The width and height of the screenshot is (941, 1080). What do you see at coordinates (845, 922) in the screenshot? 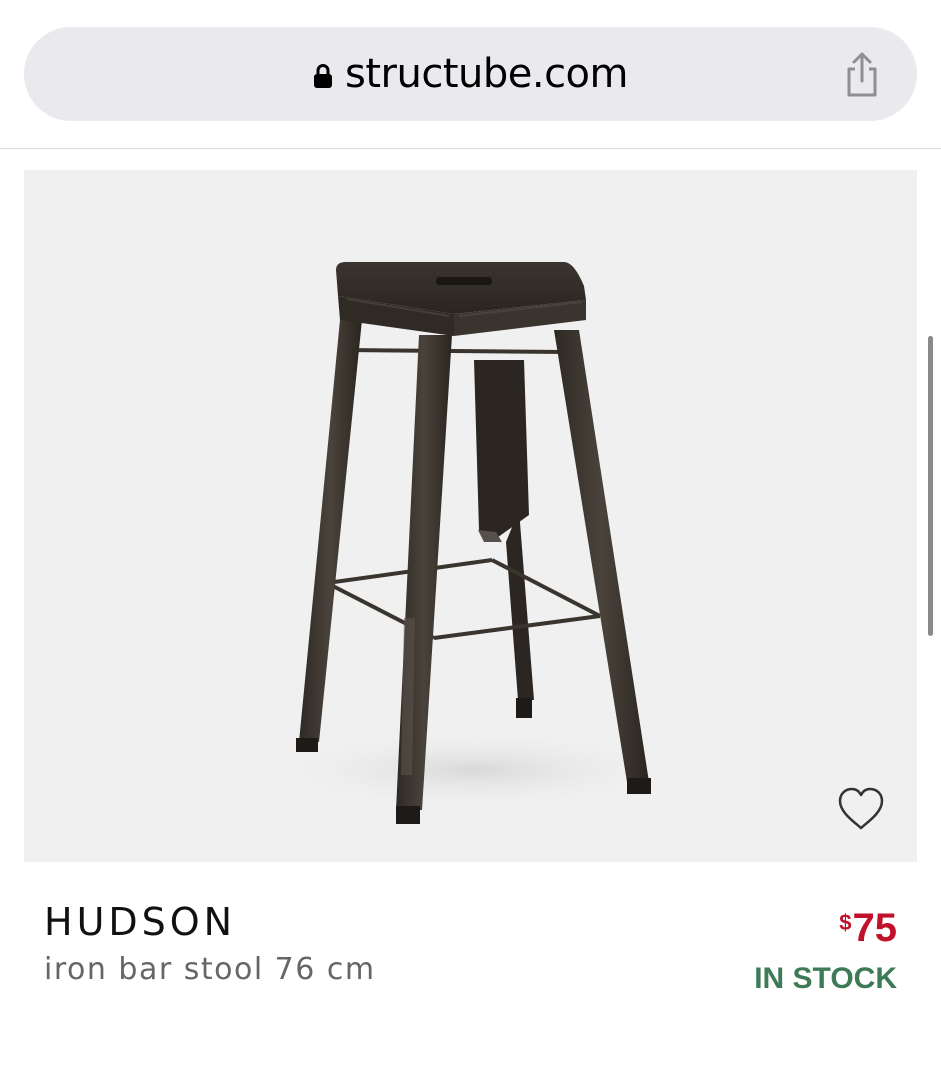
I see `price-currency: $` at bounding box center [845, 922].